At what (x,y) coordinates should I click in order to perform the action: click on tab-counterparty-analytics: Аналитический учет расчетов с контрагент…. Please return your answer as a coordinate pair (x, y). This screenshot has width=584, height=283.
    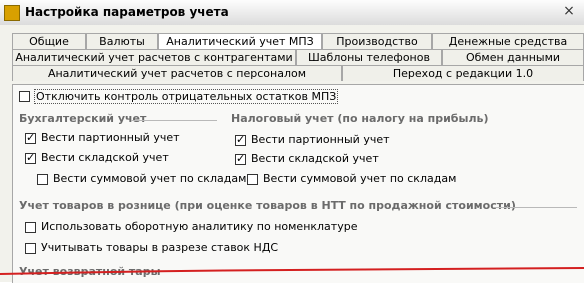
    Looking at the image, I should click on (154, 57).